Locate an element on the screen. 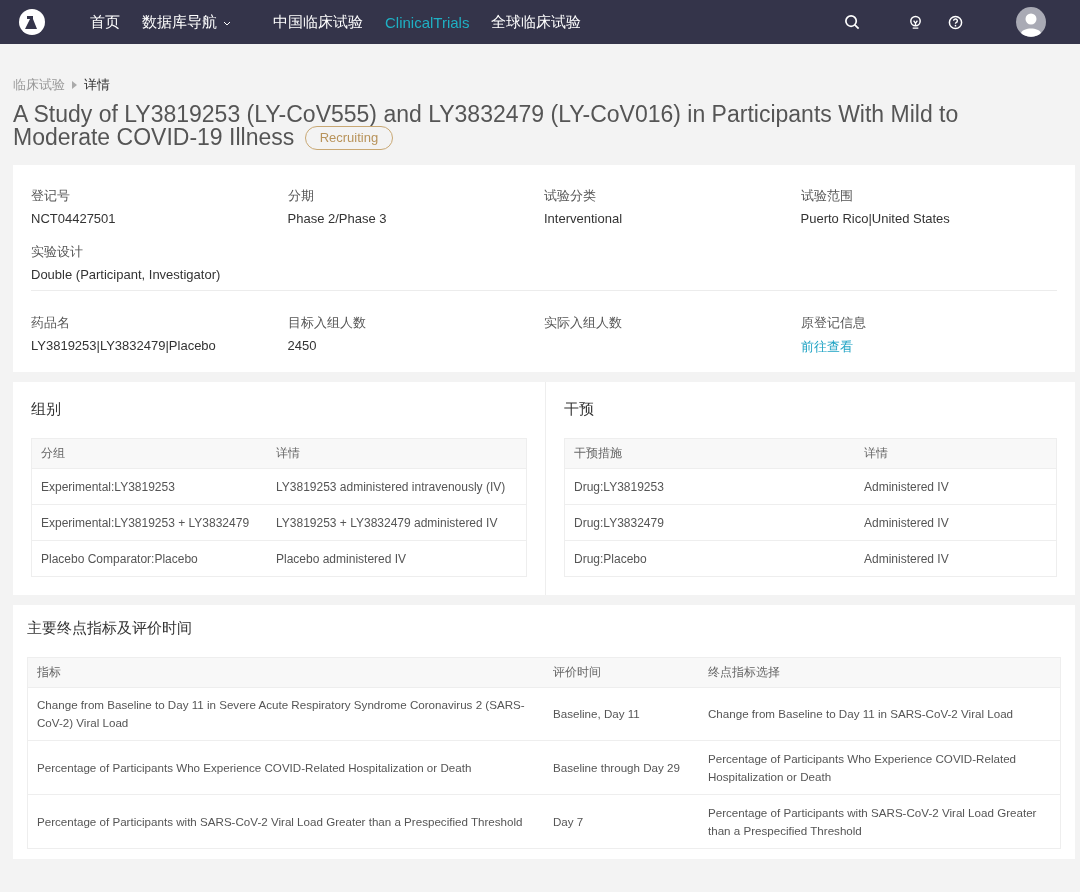 Image resolution: width=1080 pixels, height=892 pixels. field-value: Phase 2/Phase 3 is located at coordinates (337, 218).